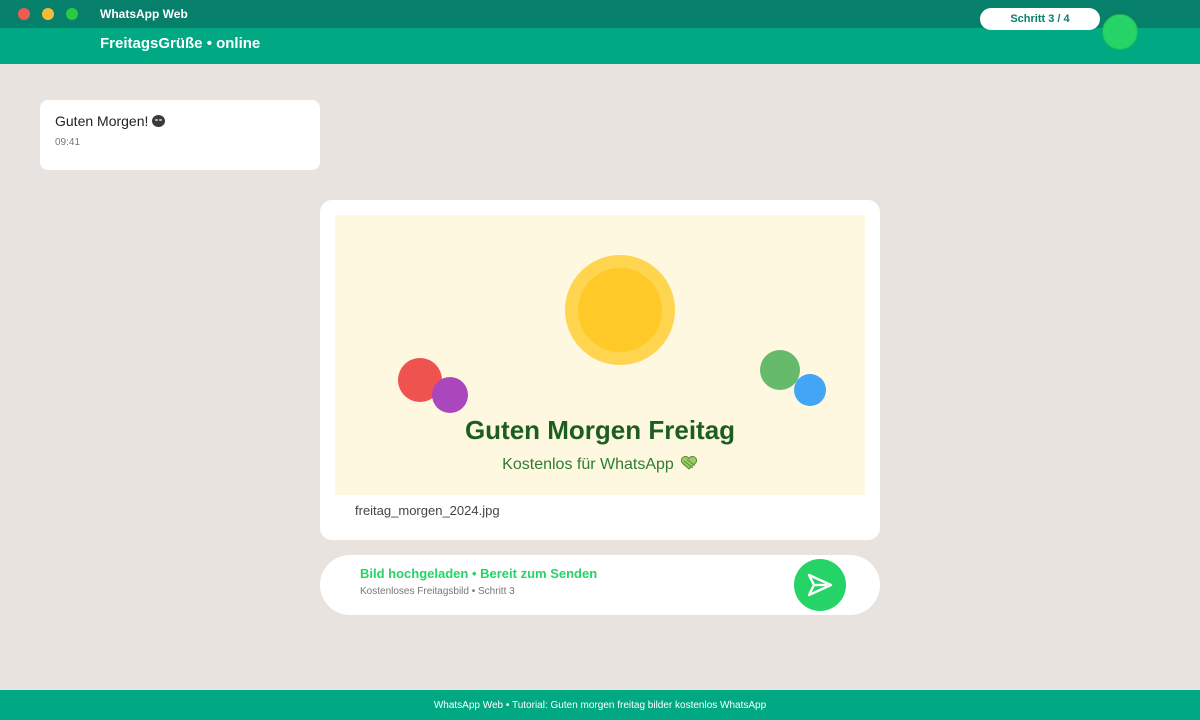 The height and width of the screenshot is (720, 1200). Describe the element at coordinates (144, 14) in the screenshot. I see `app-title: WhatsApp Web` at that location.